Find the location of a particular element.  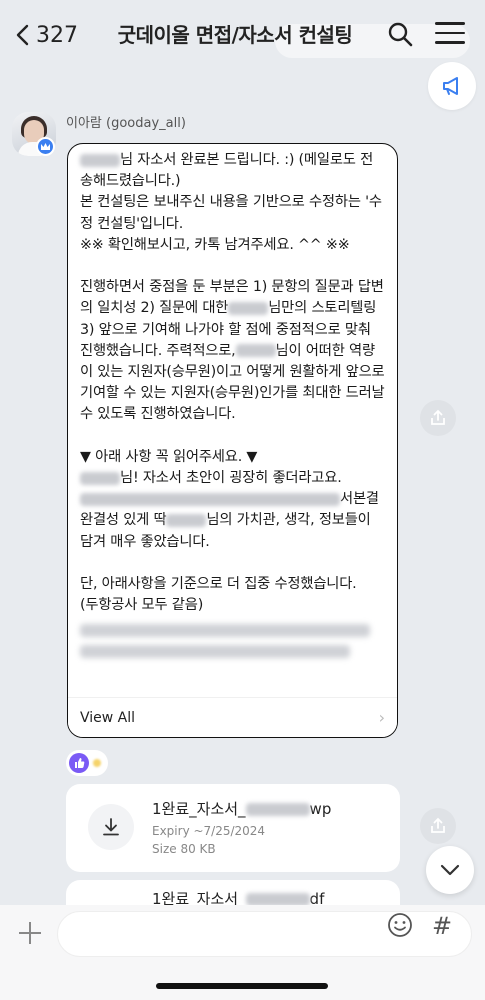

back-count: 327 is located at coordinates (57, 35).